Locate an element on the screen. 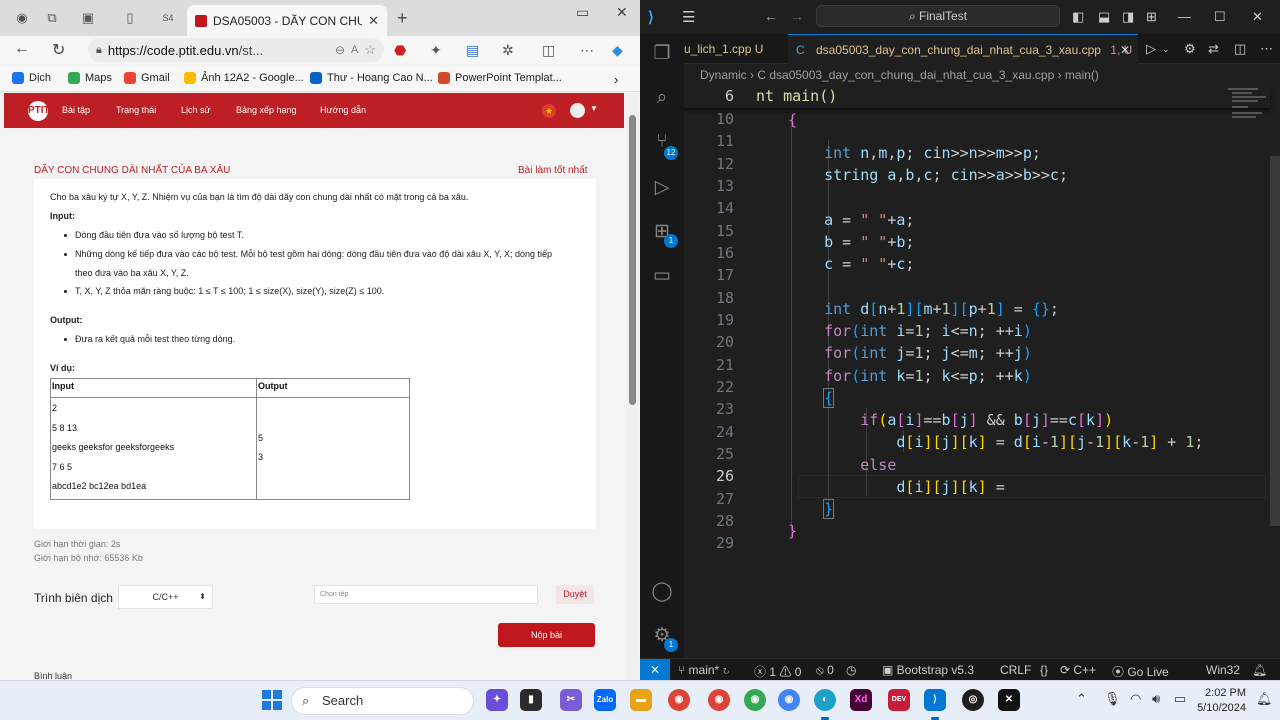 The image size is (1280, 720). notifications-icon: 🔔︎ is located at coordinates (1259, 670).